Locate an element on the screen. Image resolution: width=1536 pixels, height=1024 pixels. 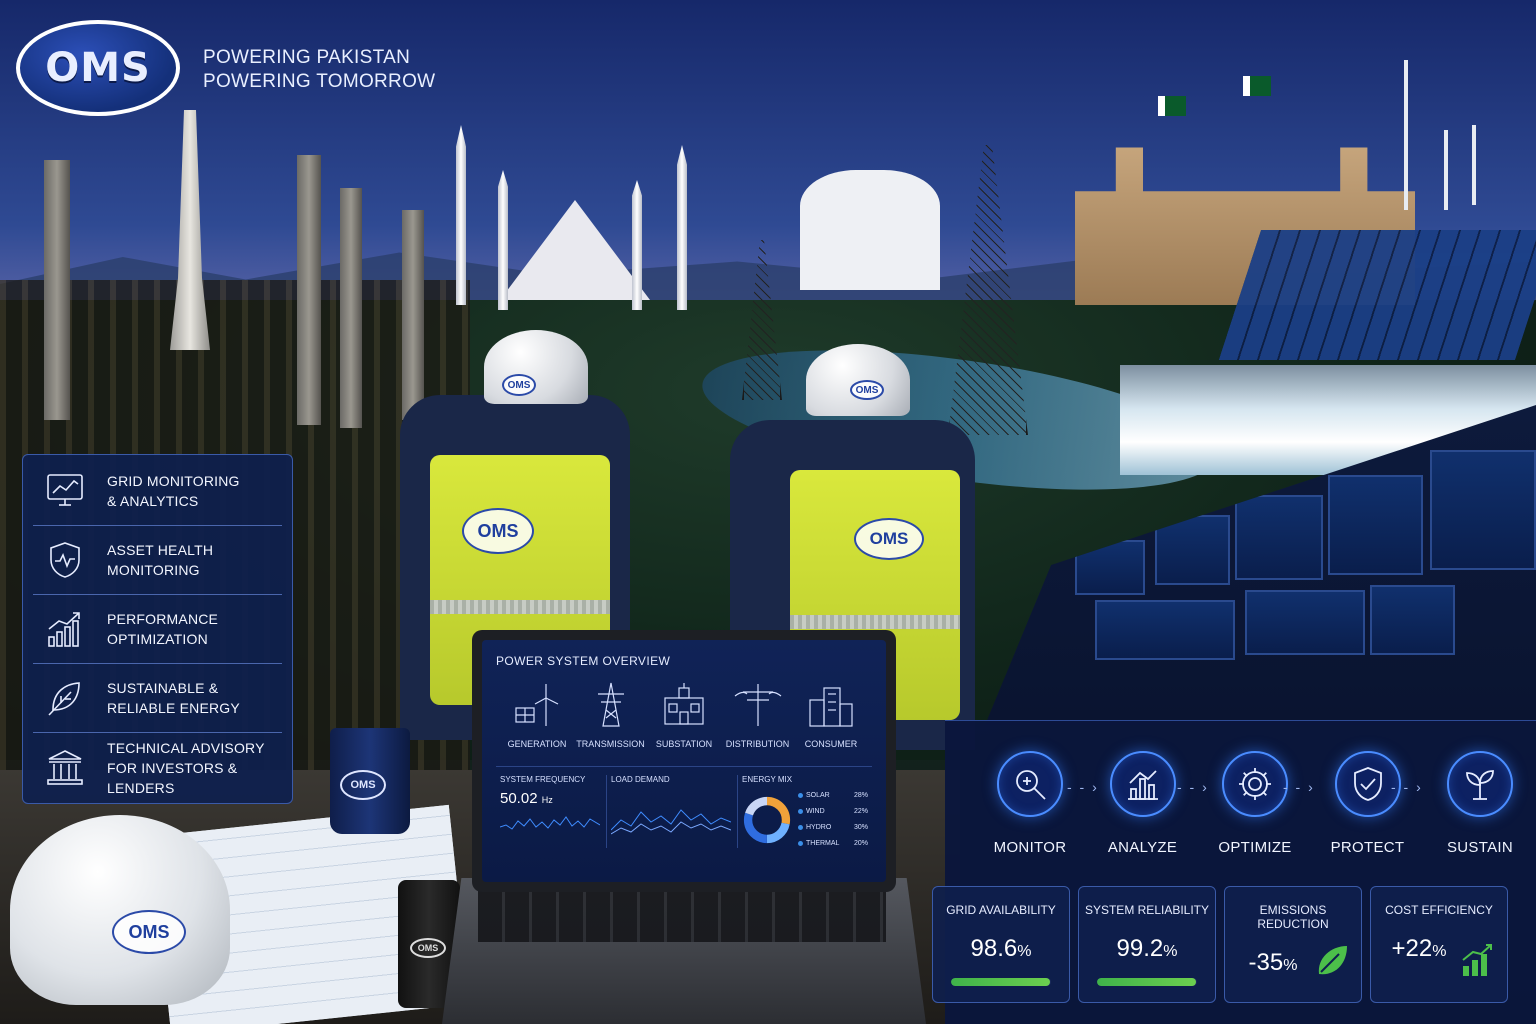
mix-item: WIND 22% is located at coordinates (833, 812).